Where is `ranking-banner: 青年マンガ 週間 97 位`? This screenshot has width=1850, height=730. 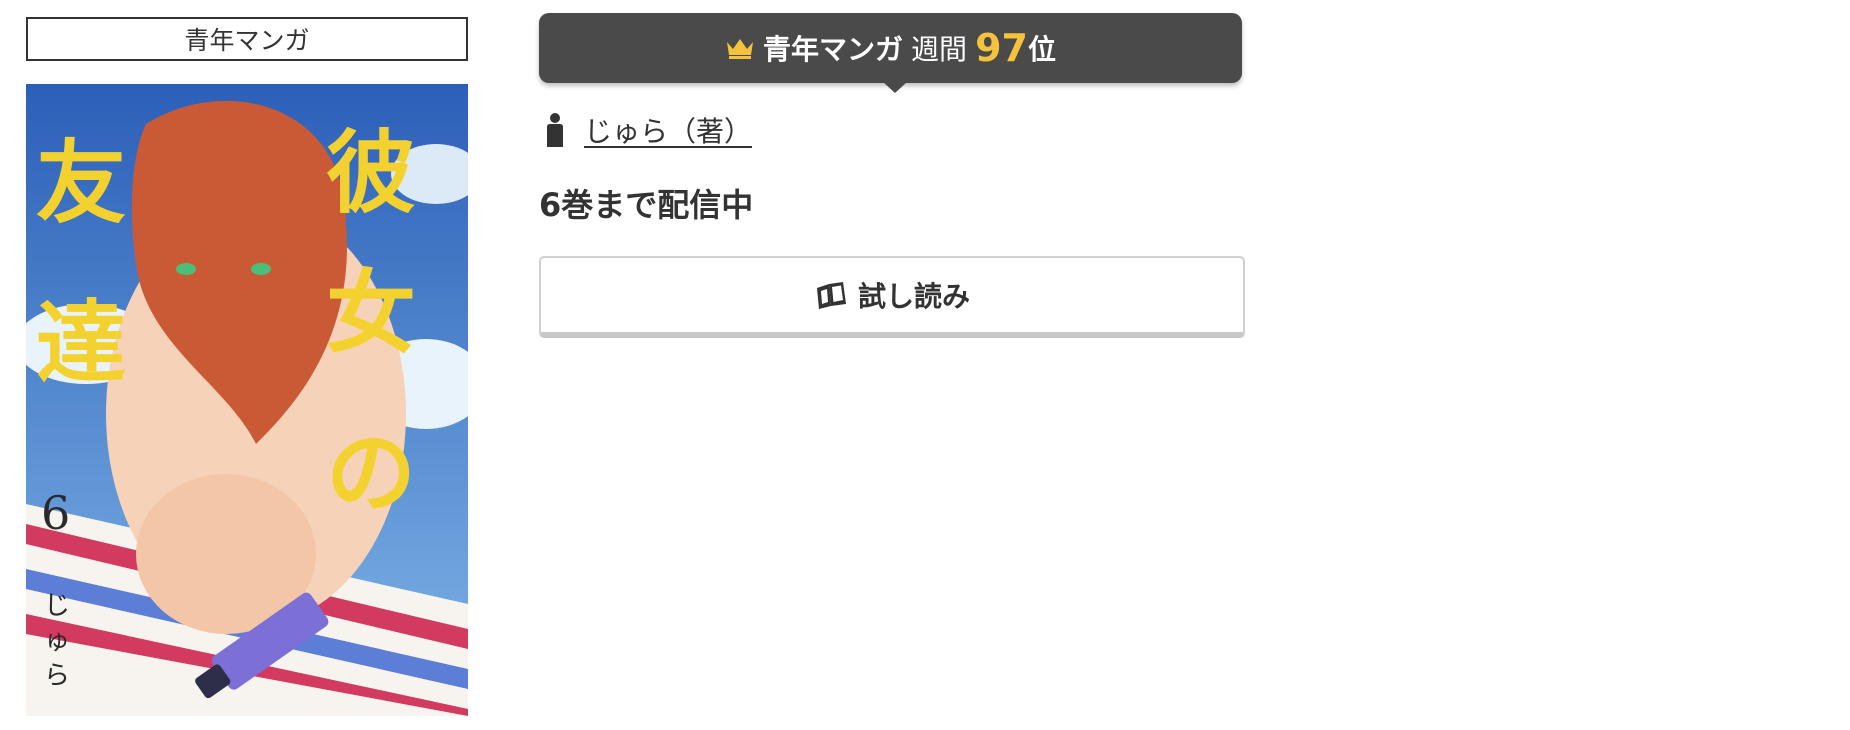 ranking-banner: 青年マンガ 週間 97 位 is located at coordinates (890, 53).